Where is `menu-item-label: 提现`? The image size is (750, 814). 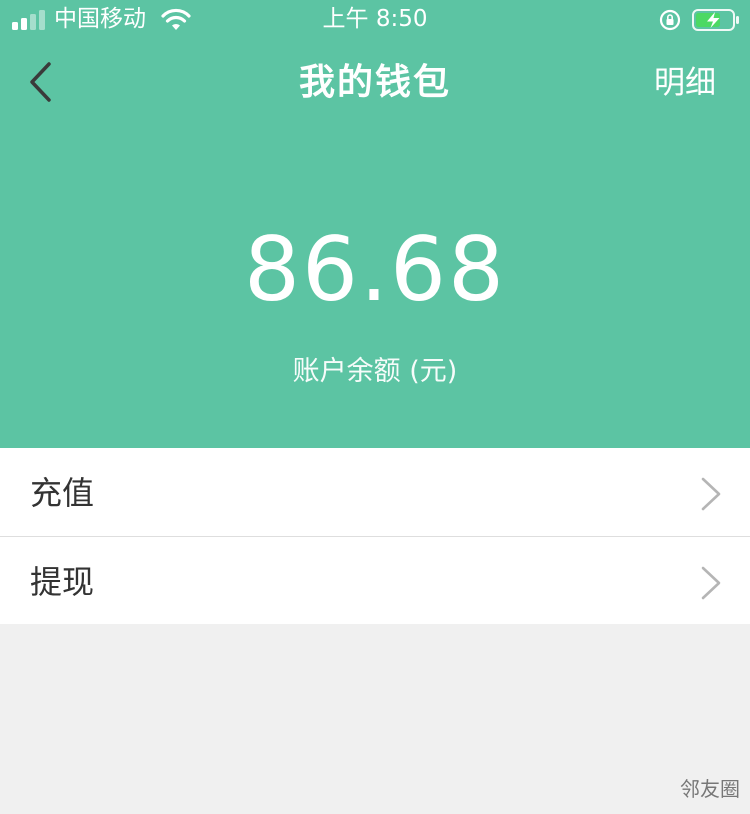 menu-item-label: 提现 is located at coordinates (62, 582).